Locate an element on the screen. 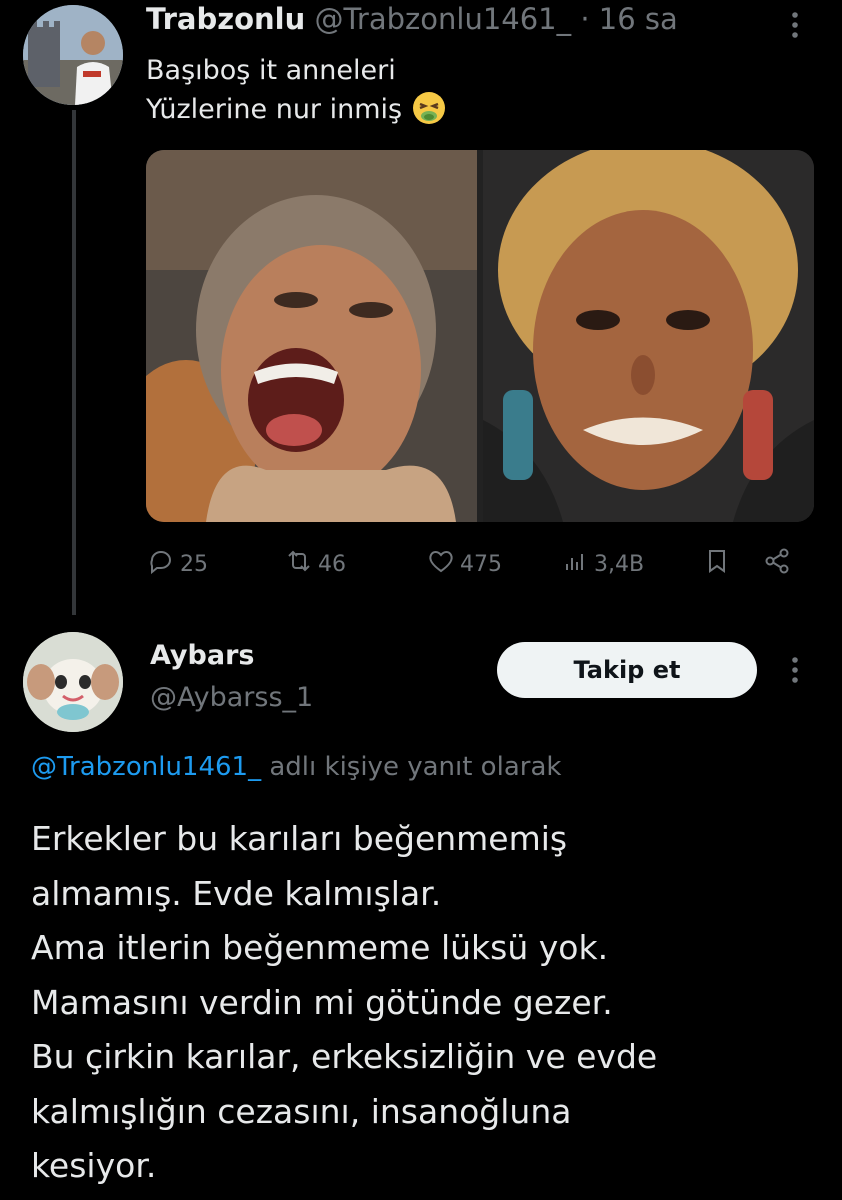 Image resolution: width=842 pixels, height=1200 pixels. views-count: 3,4B is located at coordinates (619, 564).